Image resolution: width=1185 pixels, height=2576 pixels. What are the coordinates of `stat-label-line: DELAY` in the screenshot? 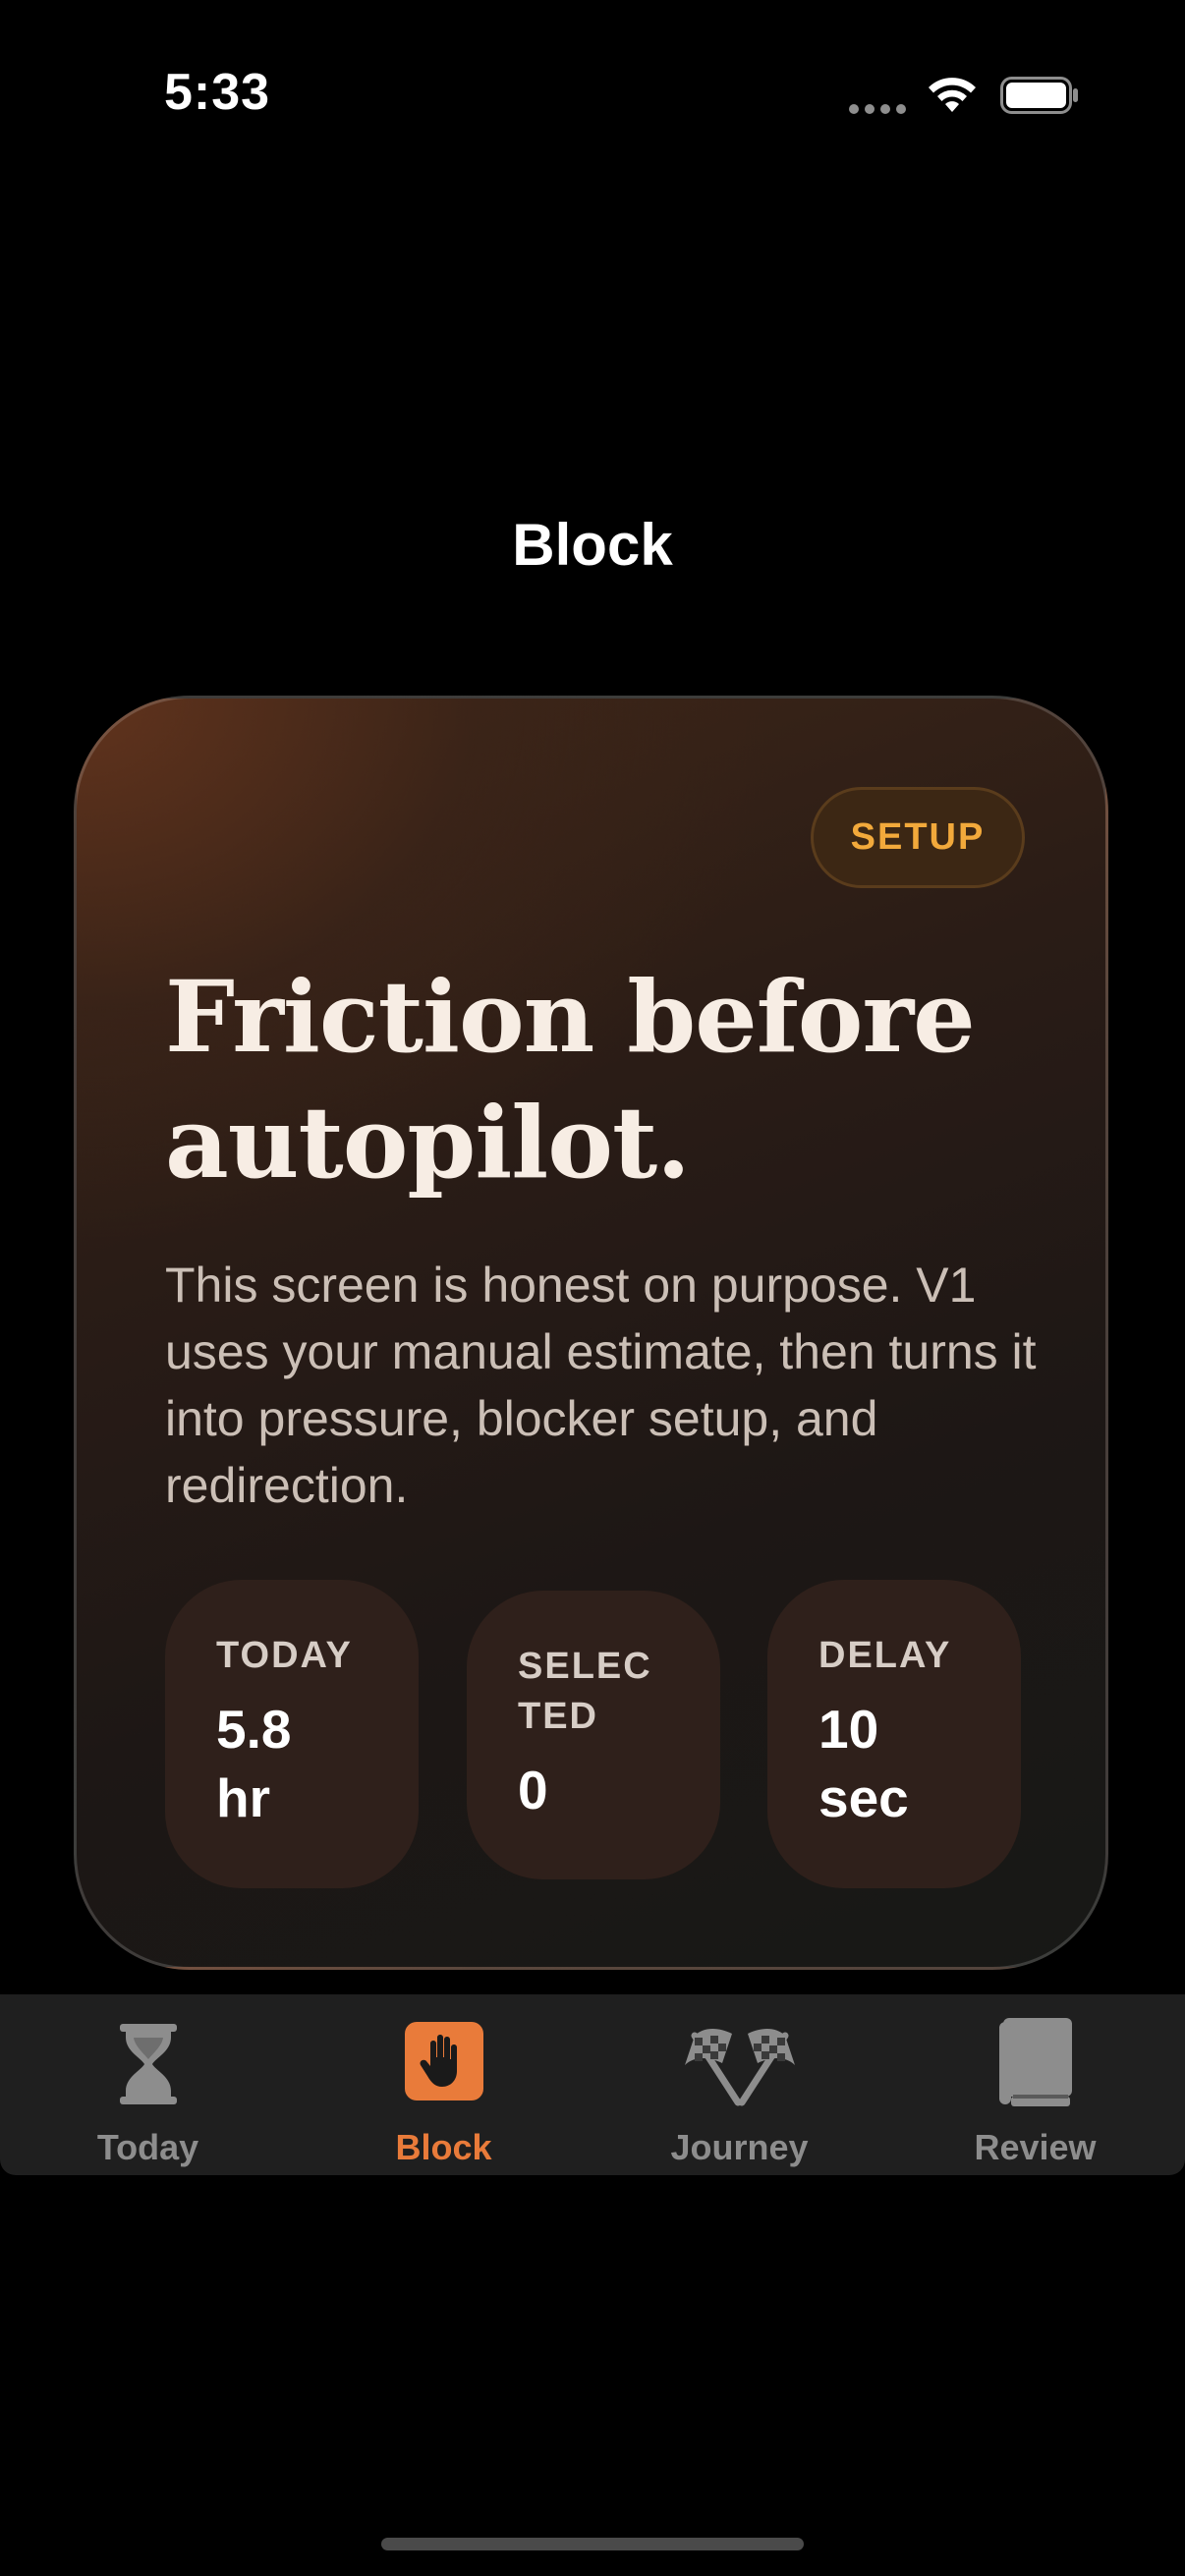 It's located at (885, 1655).